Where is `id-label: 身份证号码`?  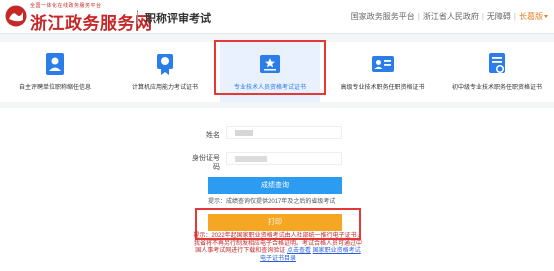 id-label: 身份证号码 is located at coordinates (206, 163).